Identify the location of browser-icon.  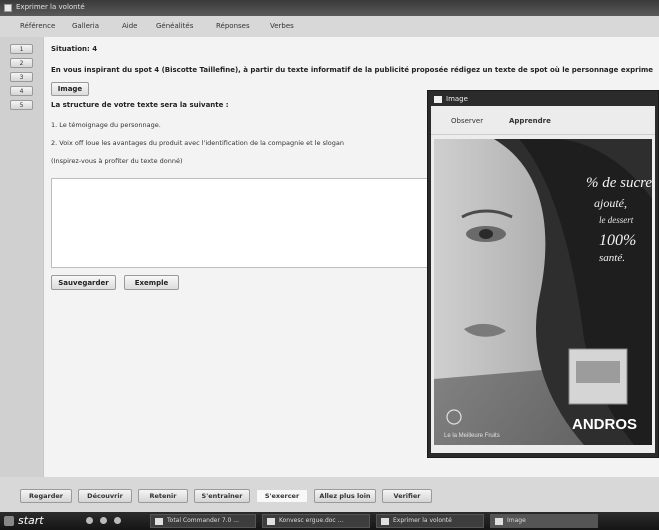
(89, 520).